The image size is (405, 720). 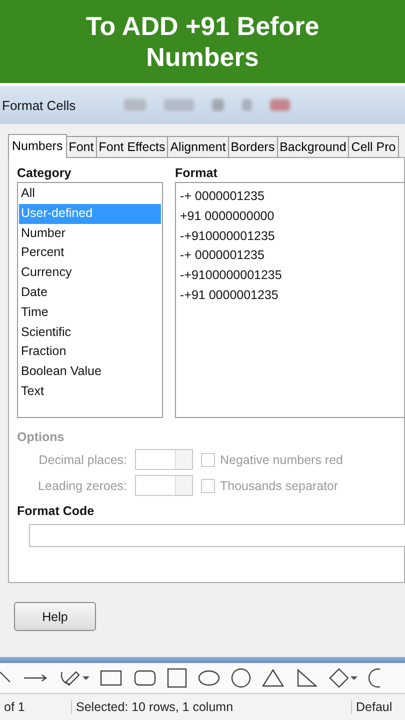 What do you see at coordinates (90, 194) in the screenshot?
I see `category-item: All` at bounding box center [90, 194].